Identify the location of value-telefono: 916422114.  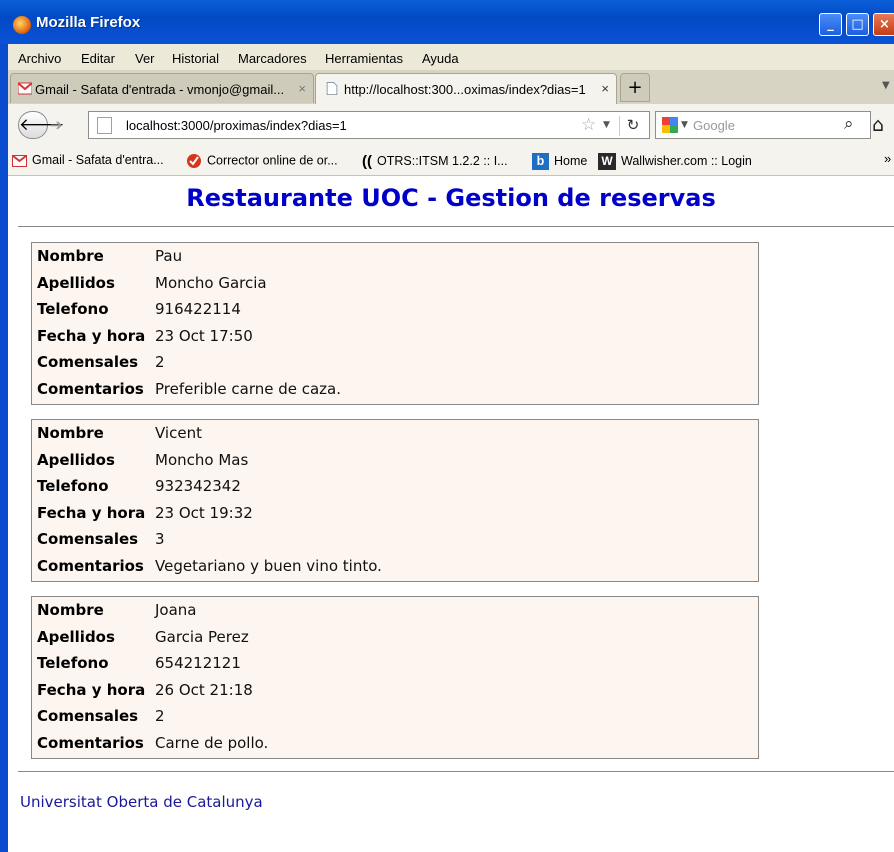
(198, 309).